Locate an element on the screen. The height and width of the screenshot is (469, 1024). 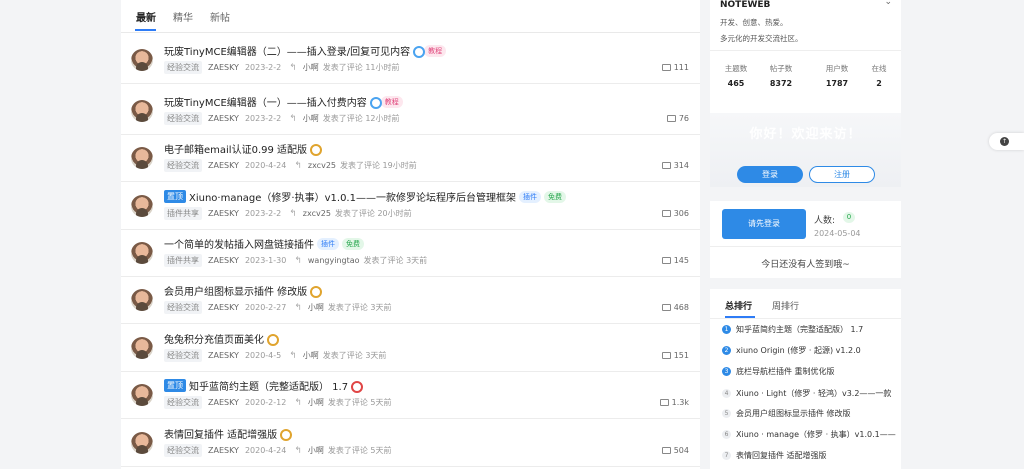
thread-title: 电子邮箱email认证0.99 适配版 is located at coordinates (235, 148).